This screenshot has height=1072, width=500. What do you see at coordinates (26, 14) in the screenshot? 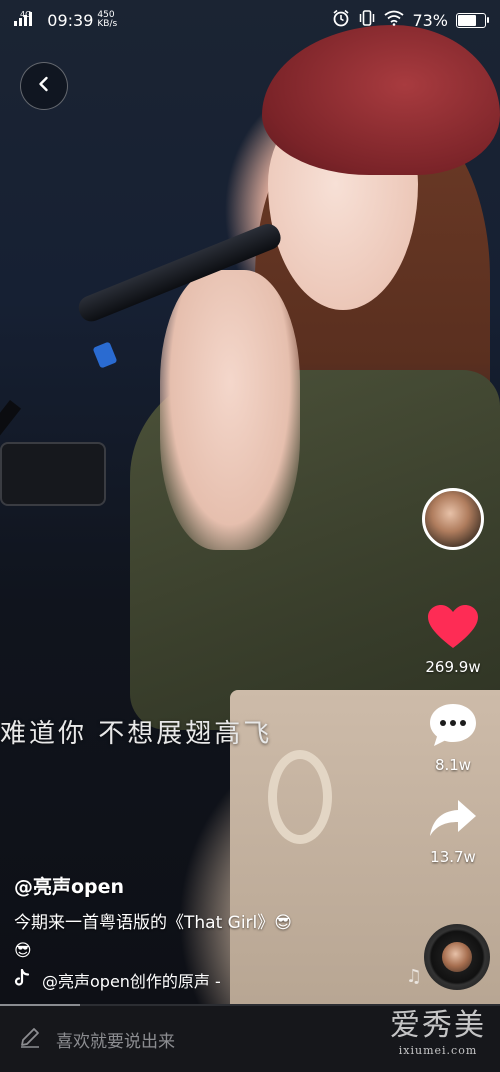
I see `network-type: 4G` at bounding box center [26, 14].